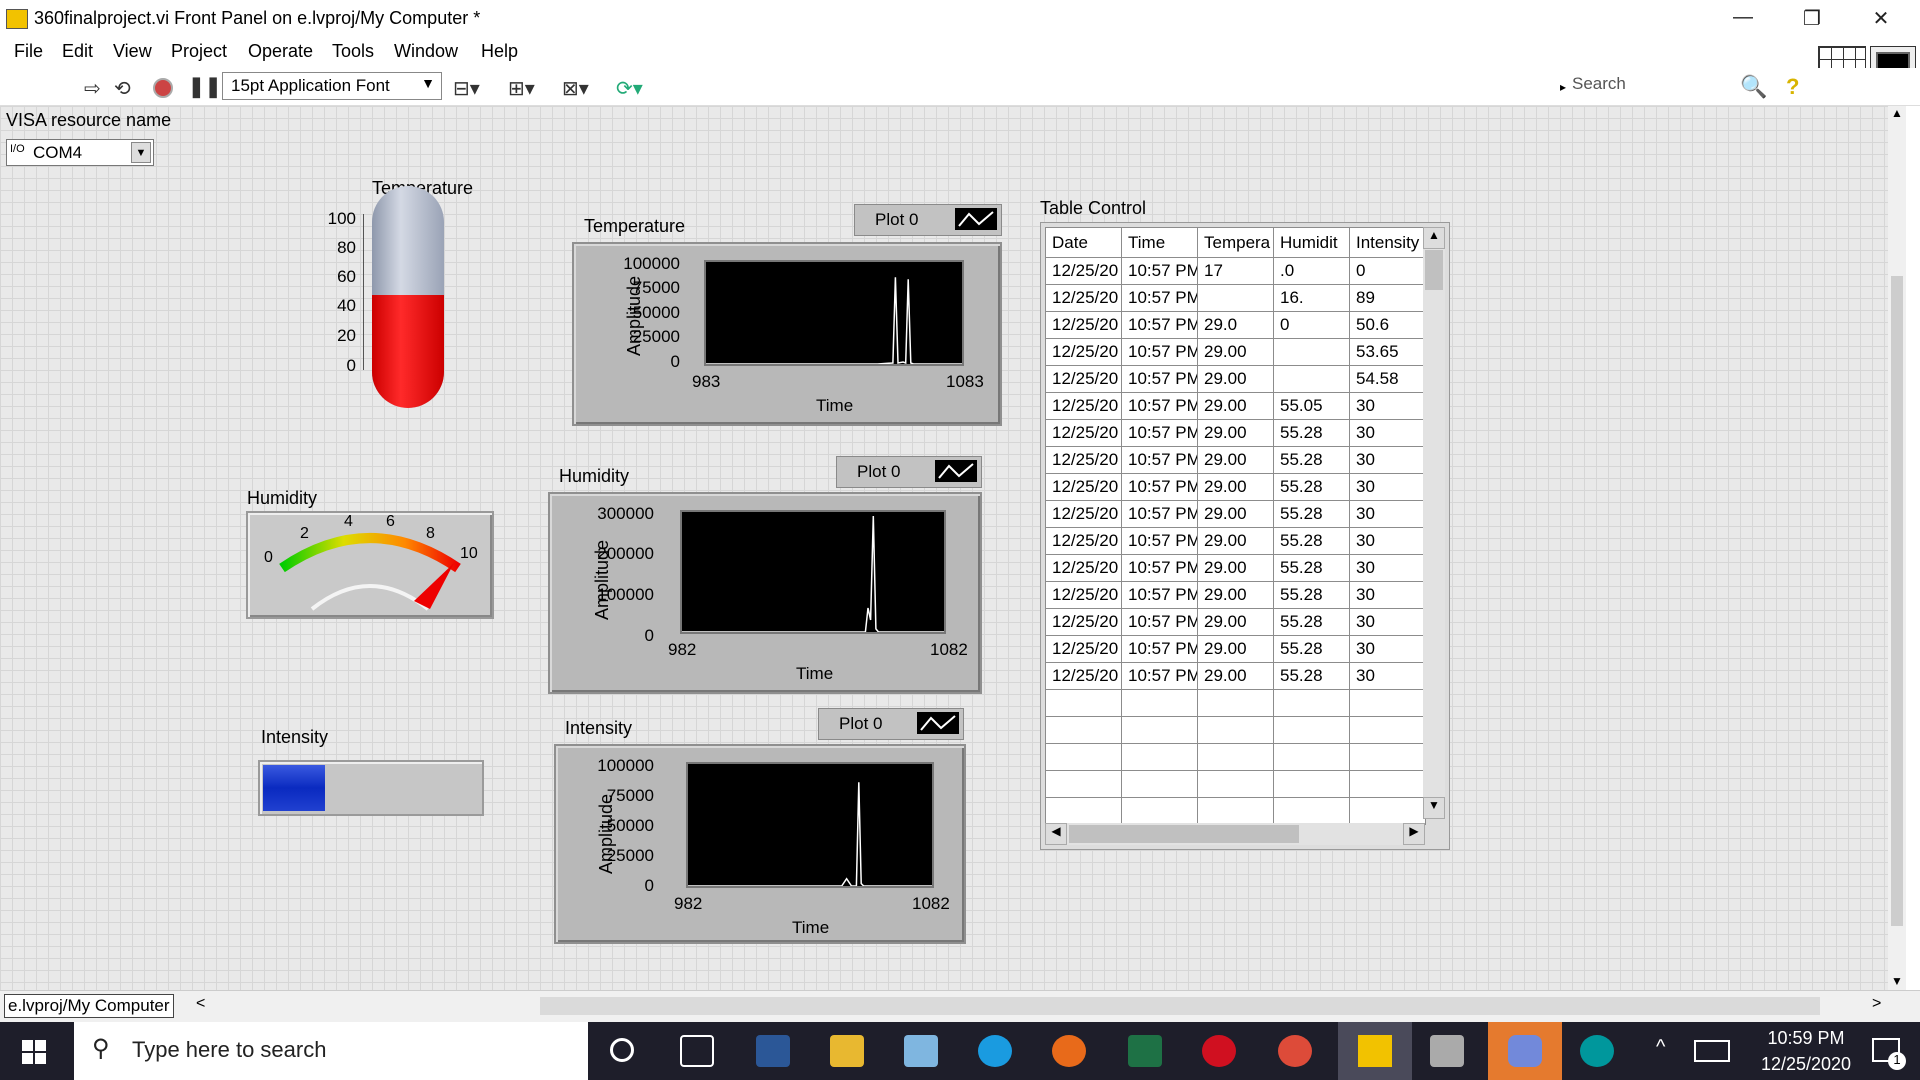  Describe the element at coordinates (1235, 834) in the screenshot. I see `table-horizontal-scrollbar: ◀ ▶` at that location.